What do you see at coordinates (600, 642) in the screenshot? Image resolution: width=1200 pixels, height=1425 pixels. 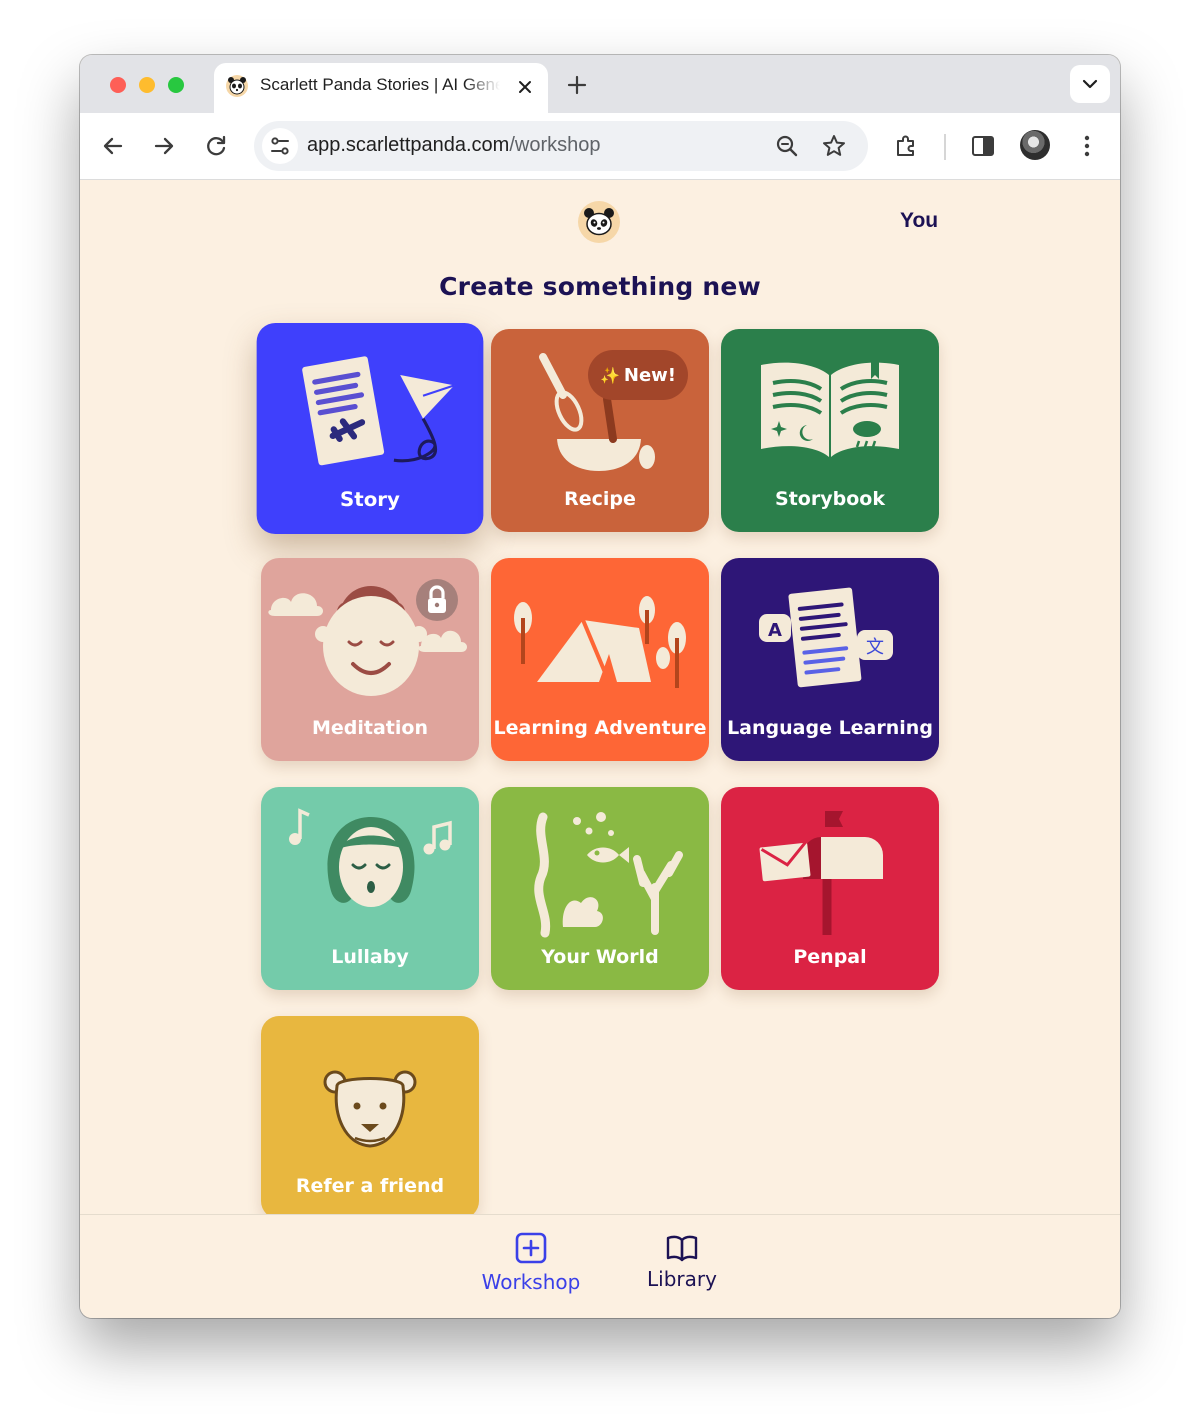 I see `tent-camp-icon` at bounding box center [600, 642].